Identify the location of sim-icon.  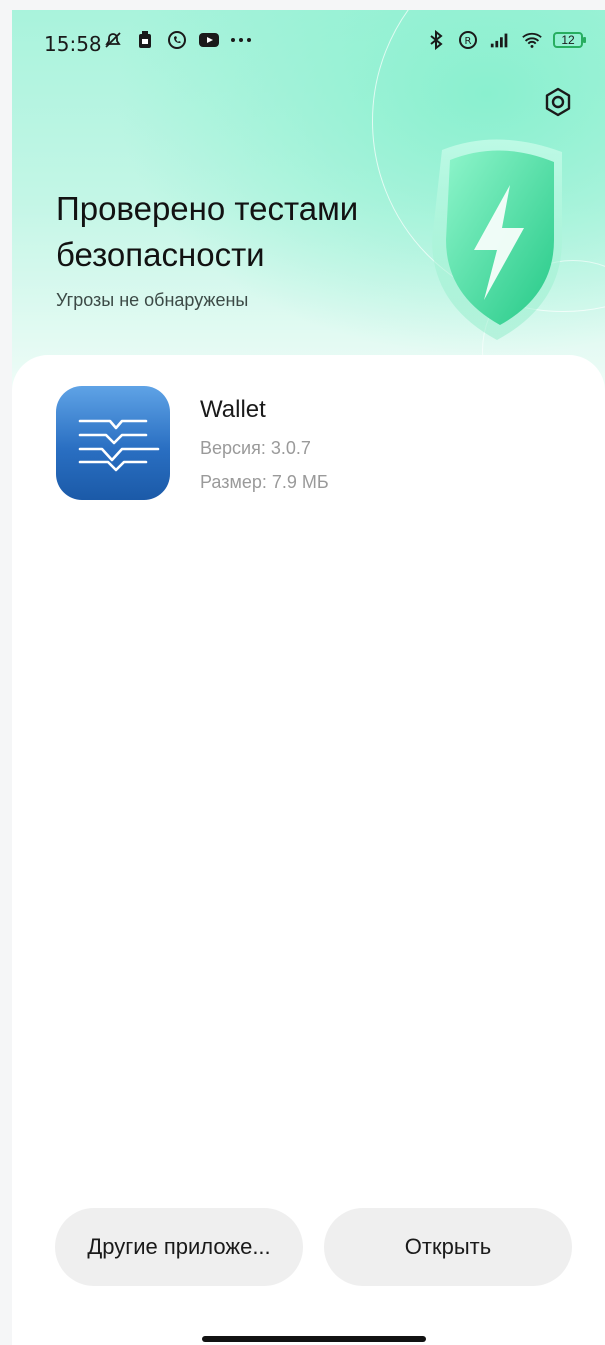
(145, 40).